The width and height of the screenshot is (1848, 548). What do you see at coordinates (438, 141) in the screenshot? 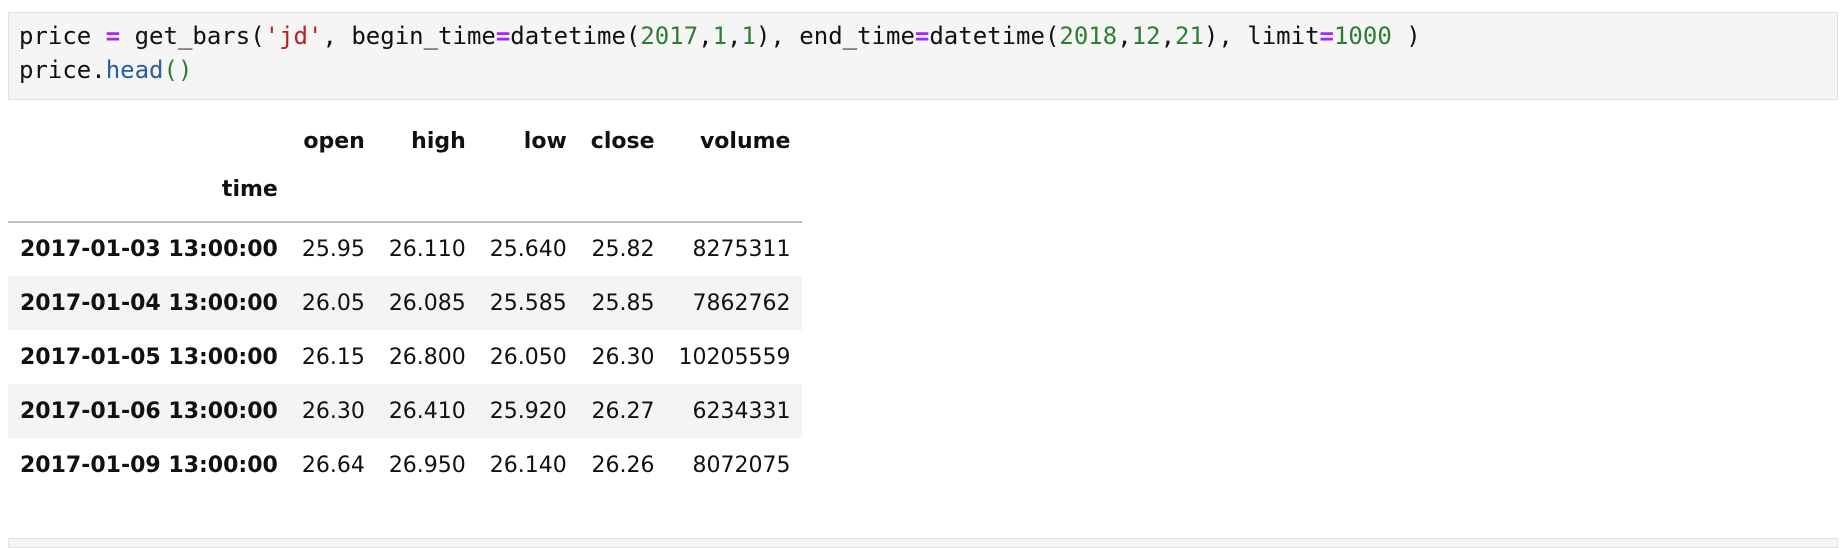
I see `column-header-high: high` at bounding box center [438, 141].